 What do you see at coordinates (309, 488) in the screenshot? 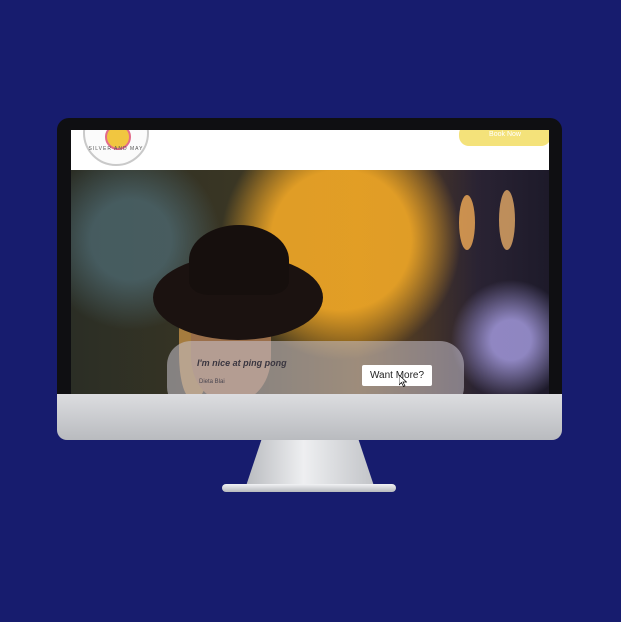
I see `monitor-stand-base` at bounding box center [309, 488].